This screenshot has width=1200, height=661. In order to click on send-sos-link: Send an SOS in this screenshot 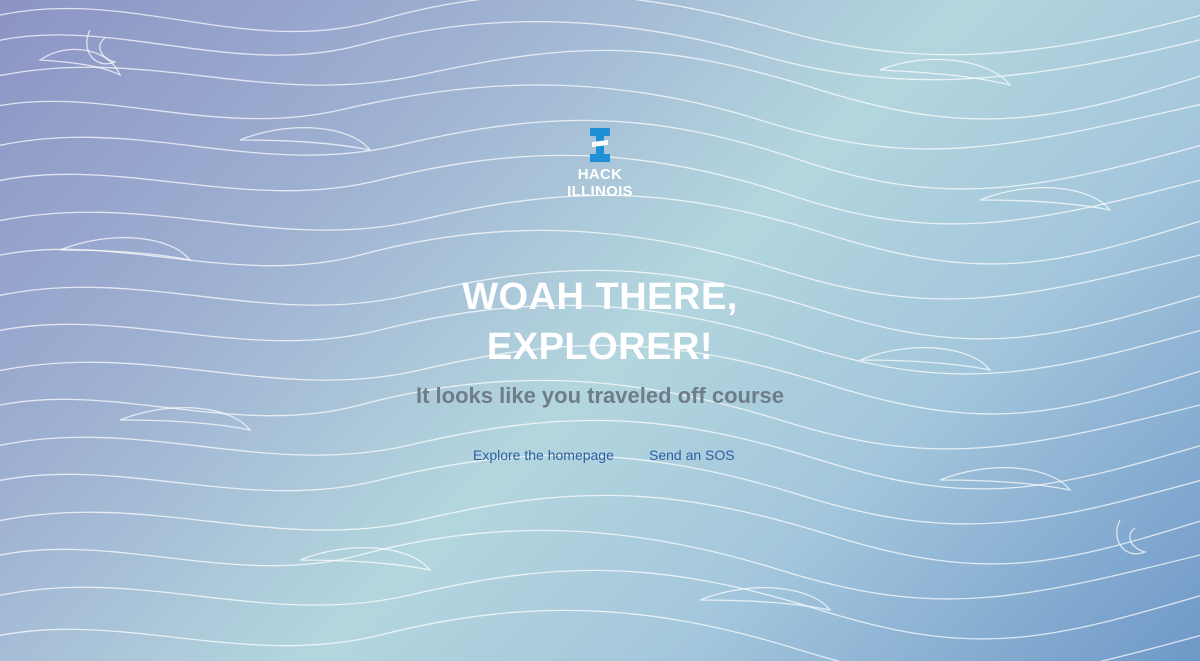, I will do `click(692, 455)`.